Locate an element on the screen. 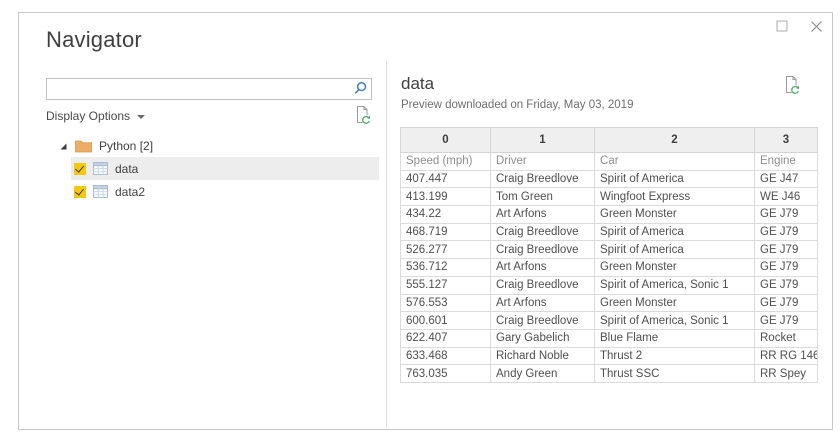 The height and width of the screenshot is (434, 840). table-cell: 763.035 is located at coordinates (445, 373).